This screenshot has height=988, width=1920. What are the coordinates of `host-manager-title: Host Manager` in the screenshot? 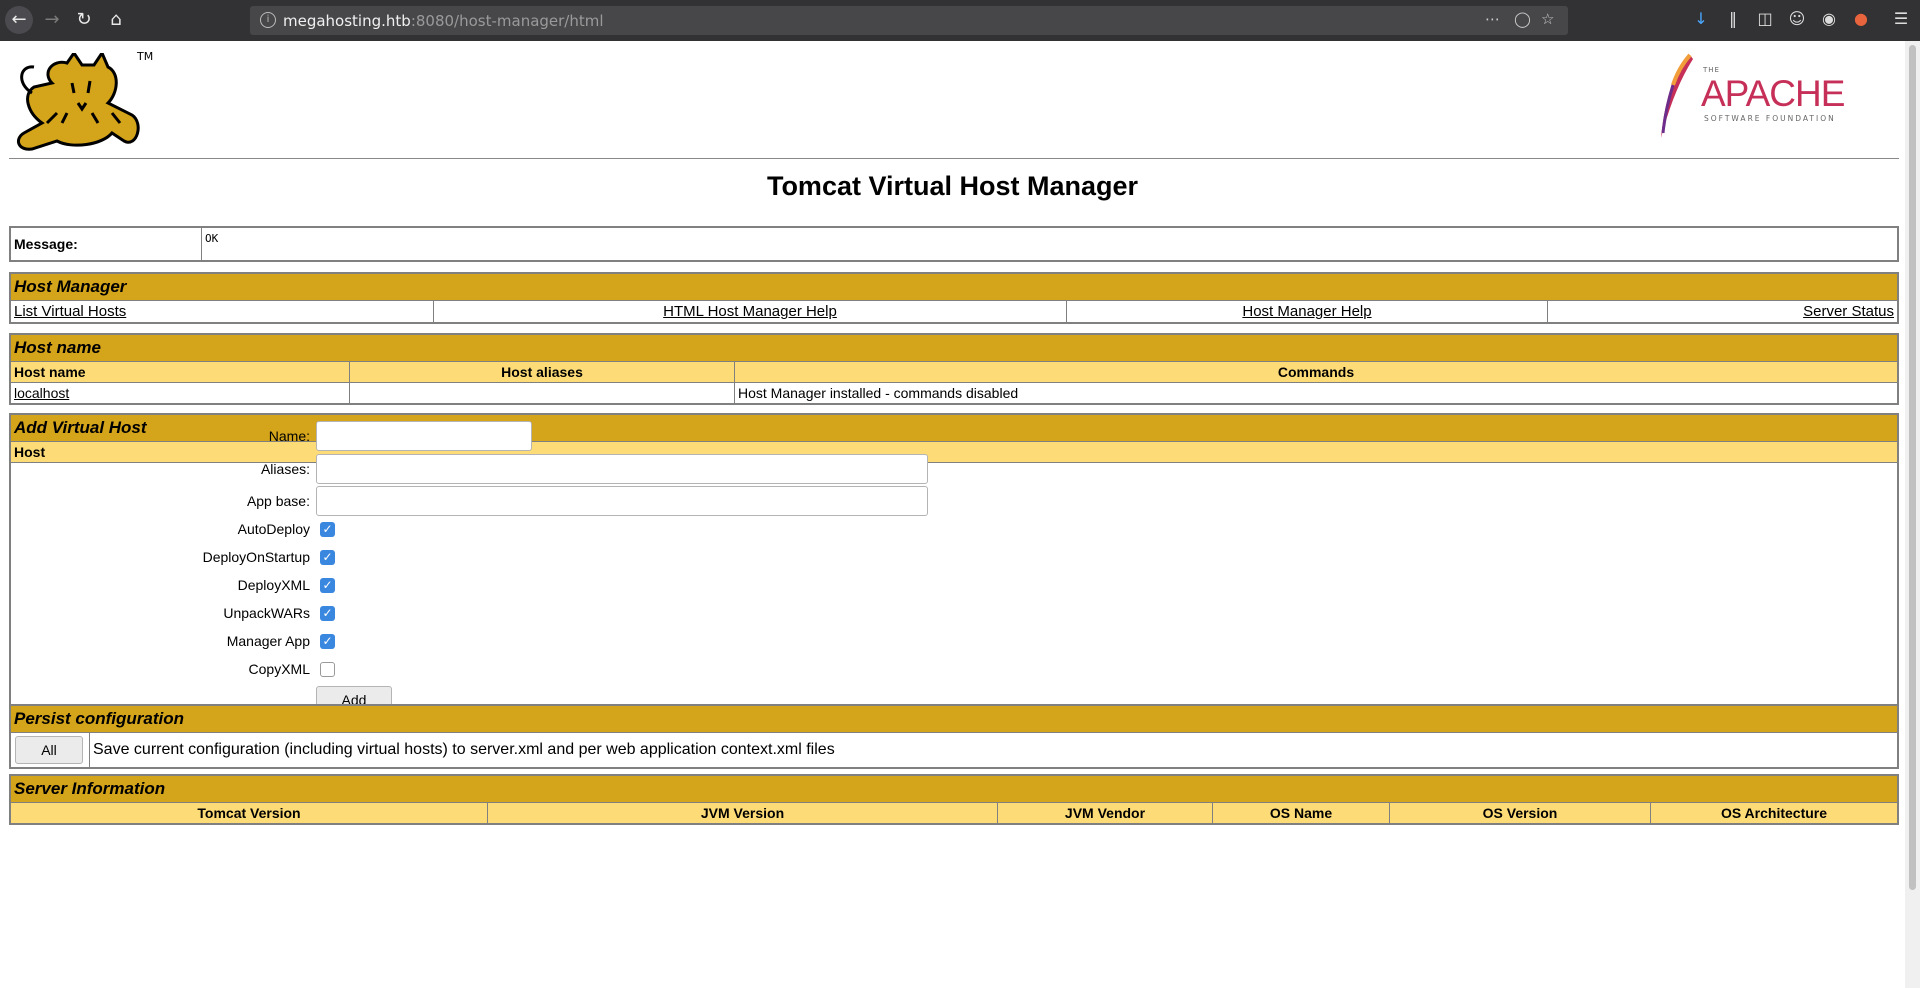 It's located at (954, 286).